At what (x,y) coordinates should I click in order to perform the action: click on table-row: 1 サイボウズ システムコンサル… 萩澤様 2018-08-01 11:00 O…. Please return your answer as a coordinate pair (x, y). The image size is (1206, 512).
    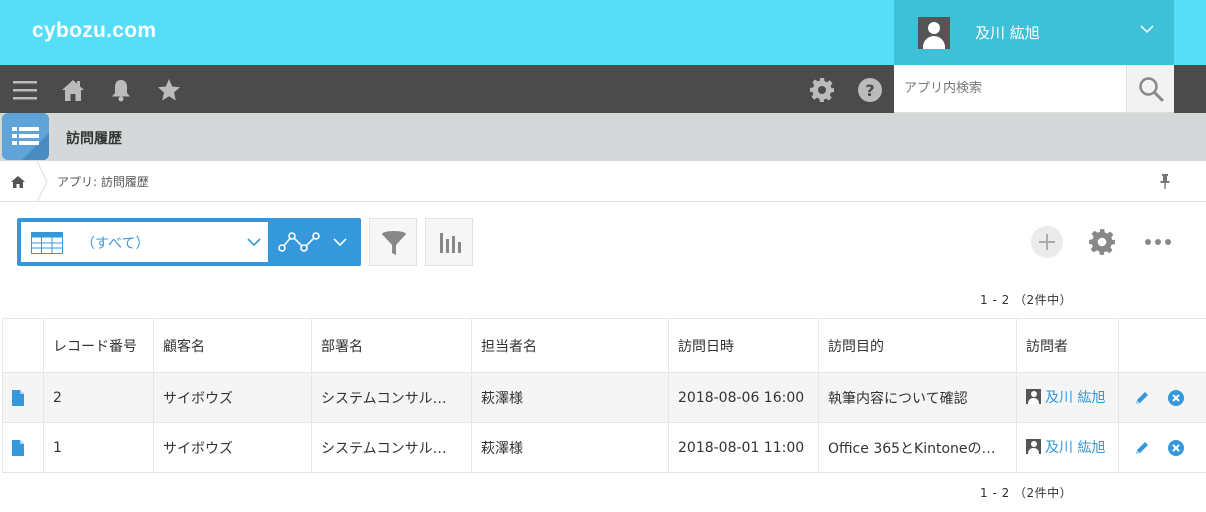
    Looking at the image, I should click on (604, 447).